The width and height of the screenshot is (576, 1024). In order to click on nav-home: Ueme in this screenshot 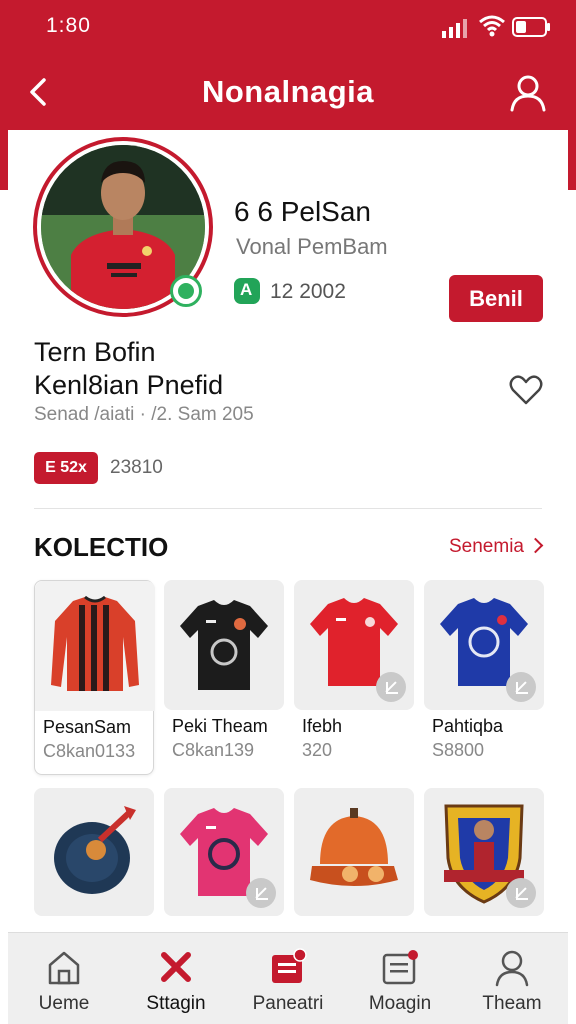, I will do `click(64, 978)`.